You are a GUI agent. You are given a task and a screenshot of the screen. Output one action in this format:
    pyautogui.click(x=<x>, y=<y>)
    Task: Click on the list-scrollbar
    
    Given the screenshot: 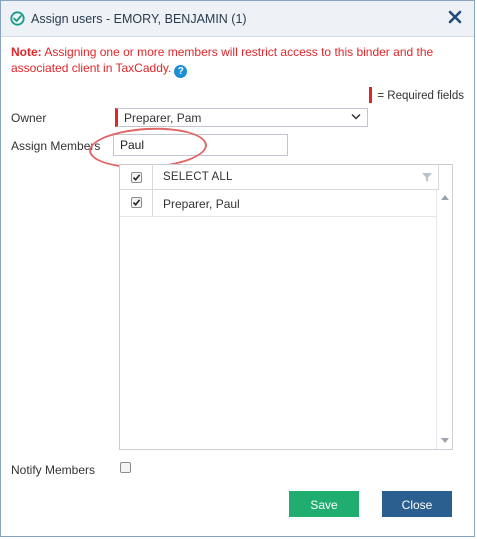 What is the action you would take?
    pyautogui.click(x=444, y=319)
    